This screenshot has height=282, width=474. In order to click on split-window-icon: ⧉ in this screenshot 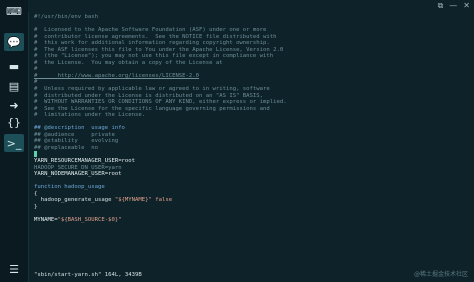, I will do `click(441, 6)`.